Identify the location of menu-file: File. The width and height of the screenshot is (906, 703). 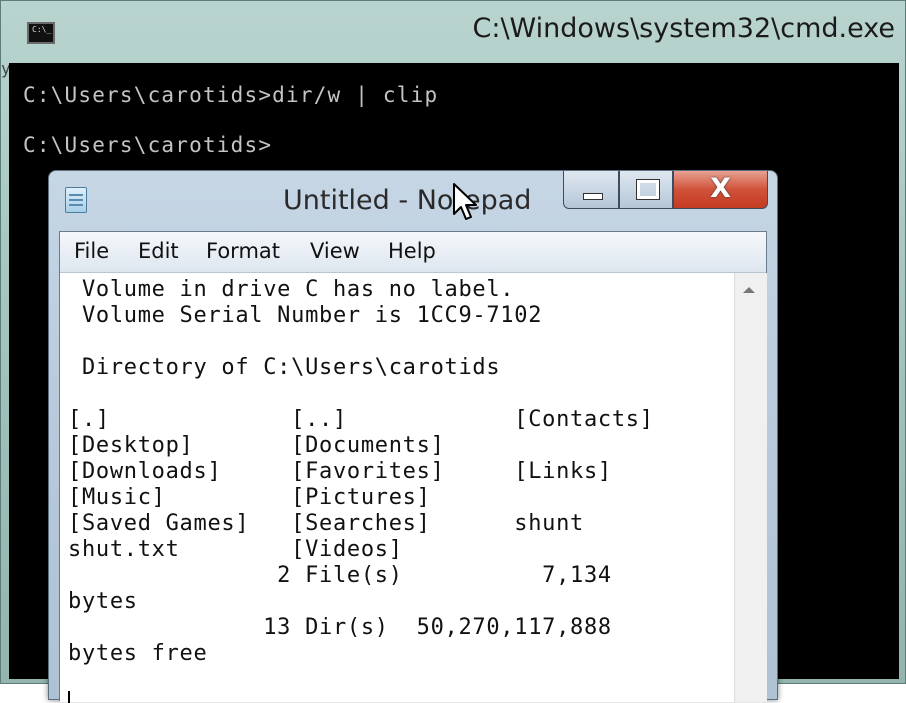
(91, 251).